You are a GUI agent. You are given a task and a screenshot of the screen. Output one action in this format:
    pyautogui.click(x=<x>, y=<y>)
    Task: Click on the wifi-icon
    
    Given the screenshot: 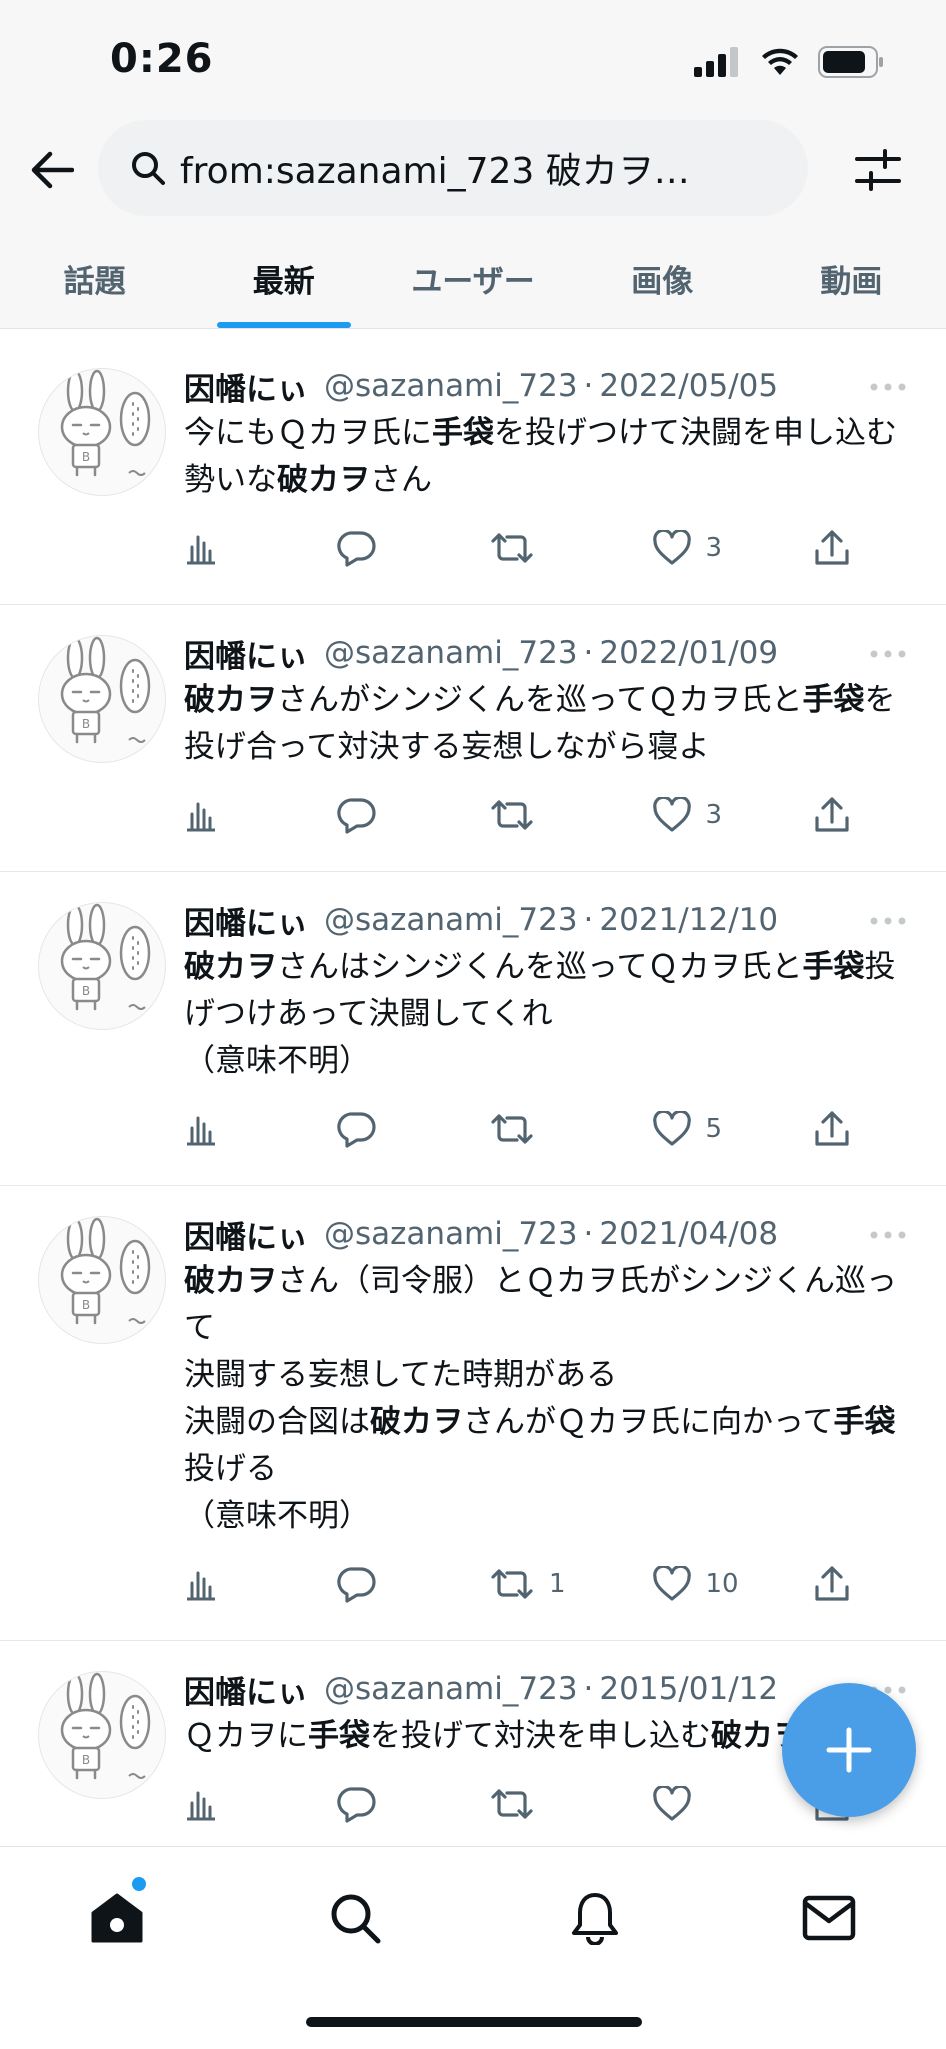 What is the action you would take?
    pyautogui.click(x=780, y=61)
    